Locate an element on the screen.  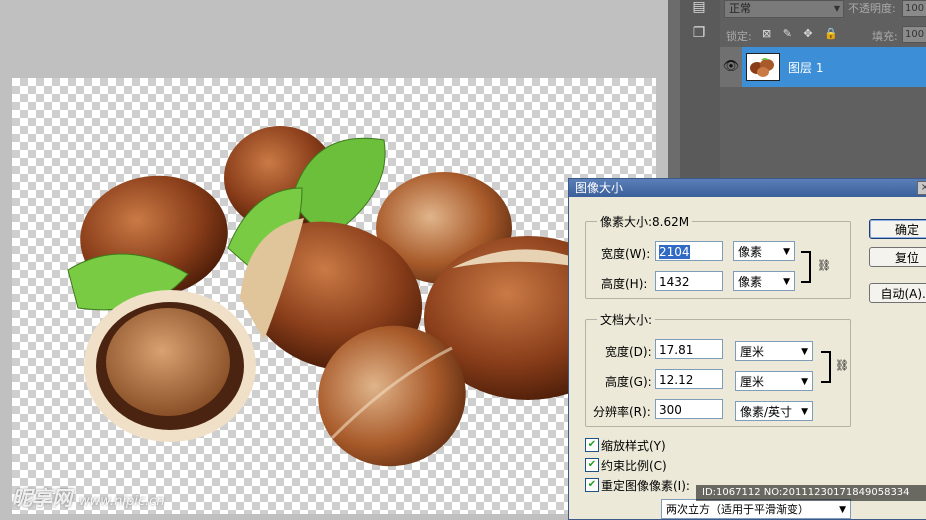
pixel-width-value: 2104 is located at coordinates (674, 252).